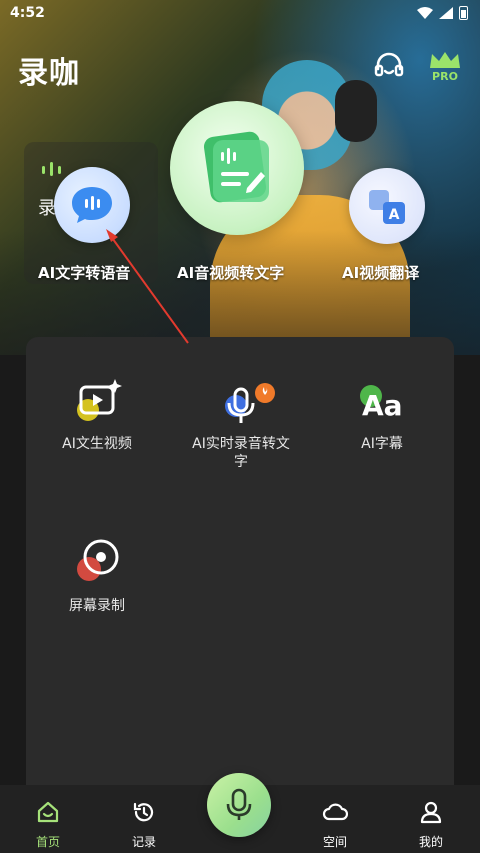  What do you see at coordinates (445, 76) in the screenshot?
I see `pro-badge-label: PRO` at bounding box center [445, 76].